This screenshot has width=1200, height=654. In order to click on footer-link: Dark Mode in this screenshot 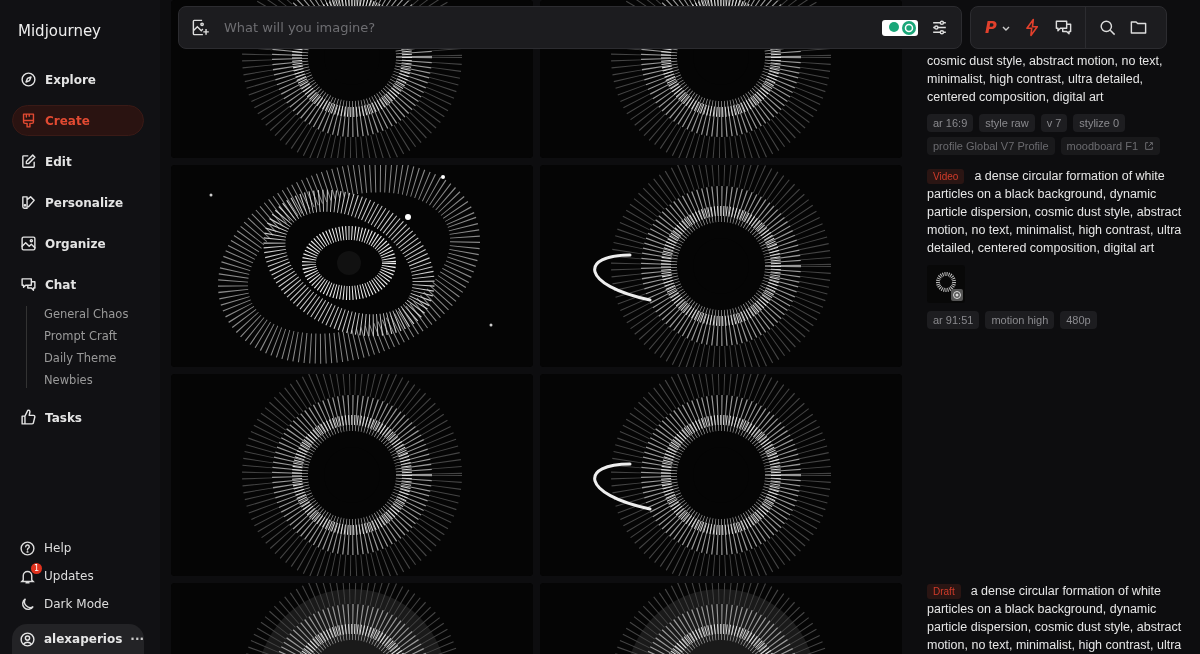, I will do `click(86, 604)`.